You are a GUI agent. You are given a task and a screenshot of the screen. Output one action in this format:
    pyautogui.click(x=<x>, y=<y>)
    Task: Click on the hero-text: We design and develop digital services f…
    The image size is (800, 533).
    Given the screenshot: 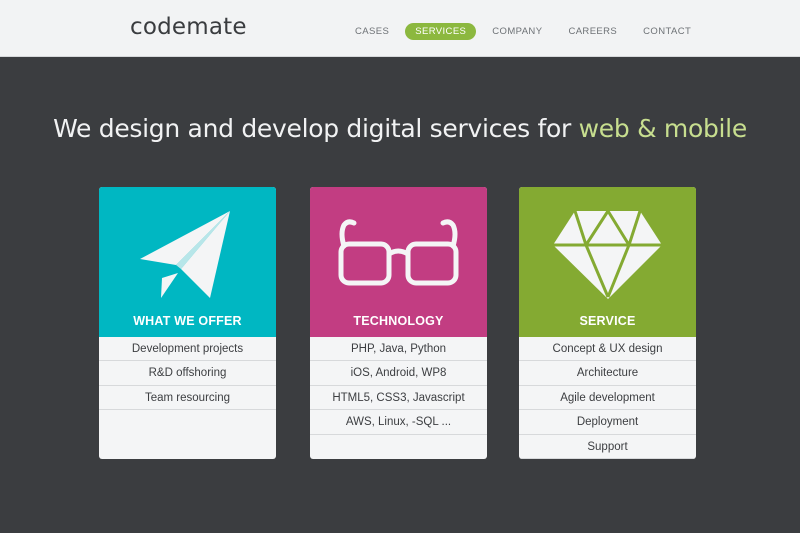 What is the action you would take?
    pyautogui.click(x=316, y=128)
    